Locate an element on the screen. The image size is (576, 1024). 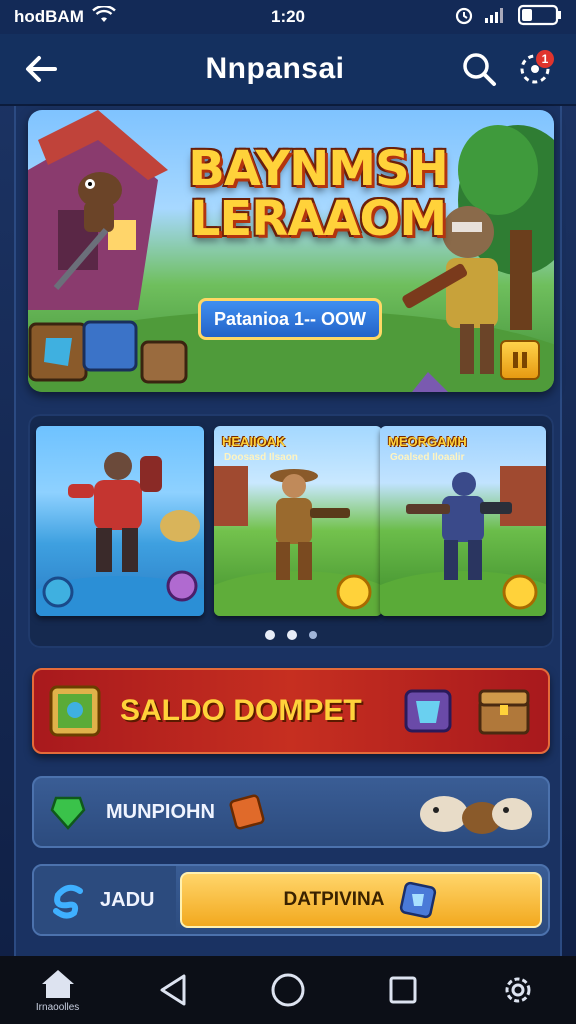
notification-badge: 1 is located at coordinates (545, 59).